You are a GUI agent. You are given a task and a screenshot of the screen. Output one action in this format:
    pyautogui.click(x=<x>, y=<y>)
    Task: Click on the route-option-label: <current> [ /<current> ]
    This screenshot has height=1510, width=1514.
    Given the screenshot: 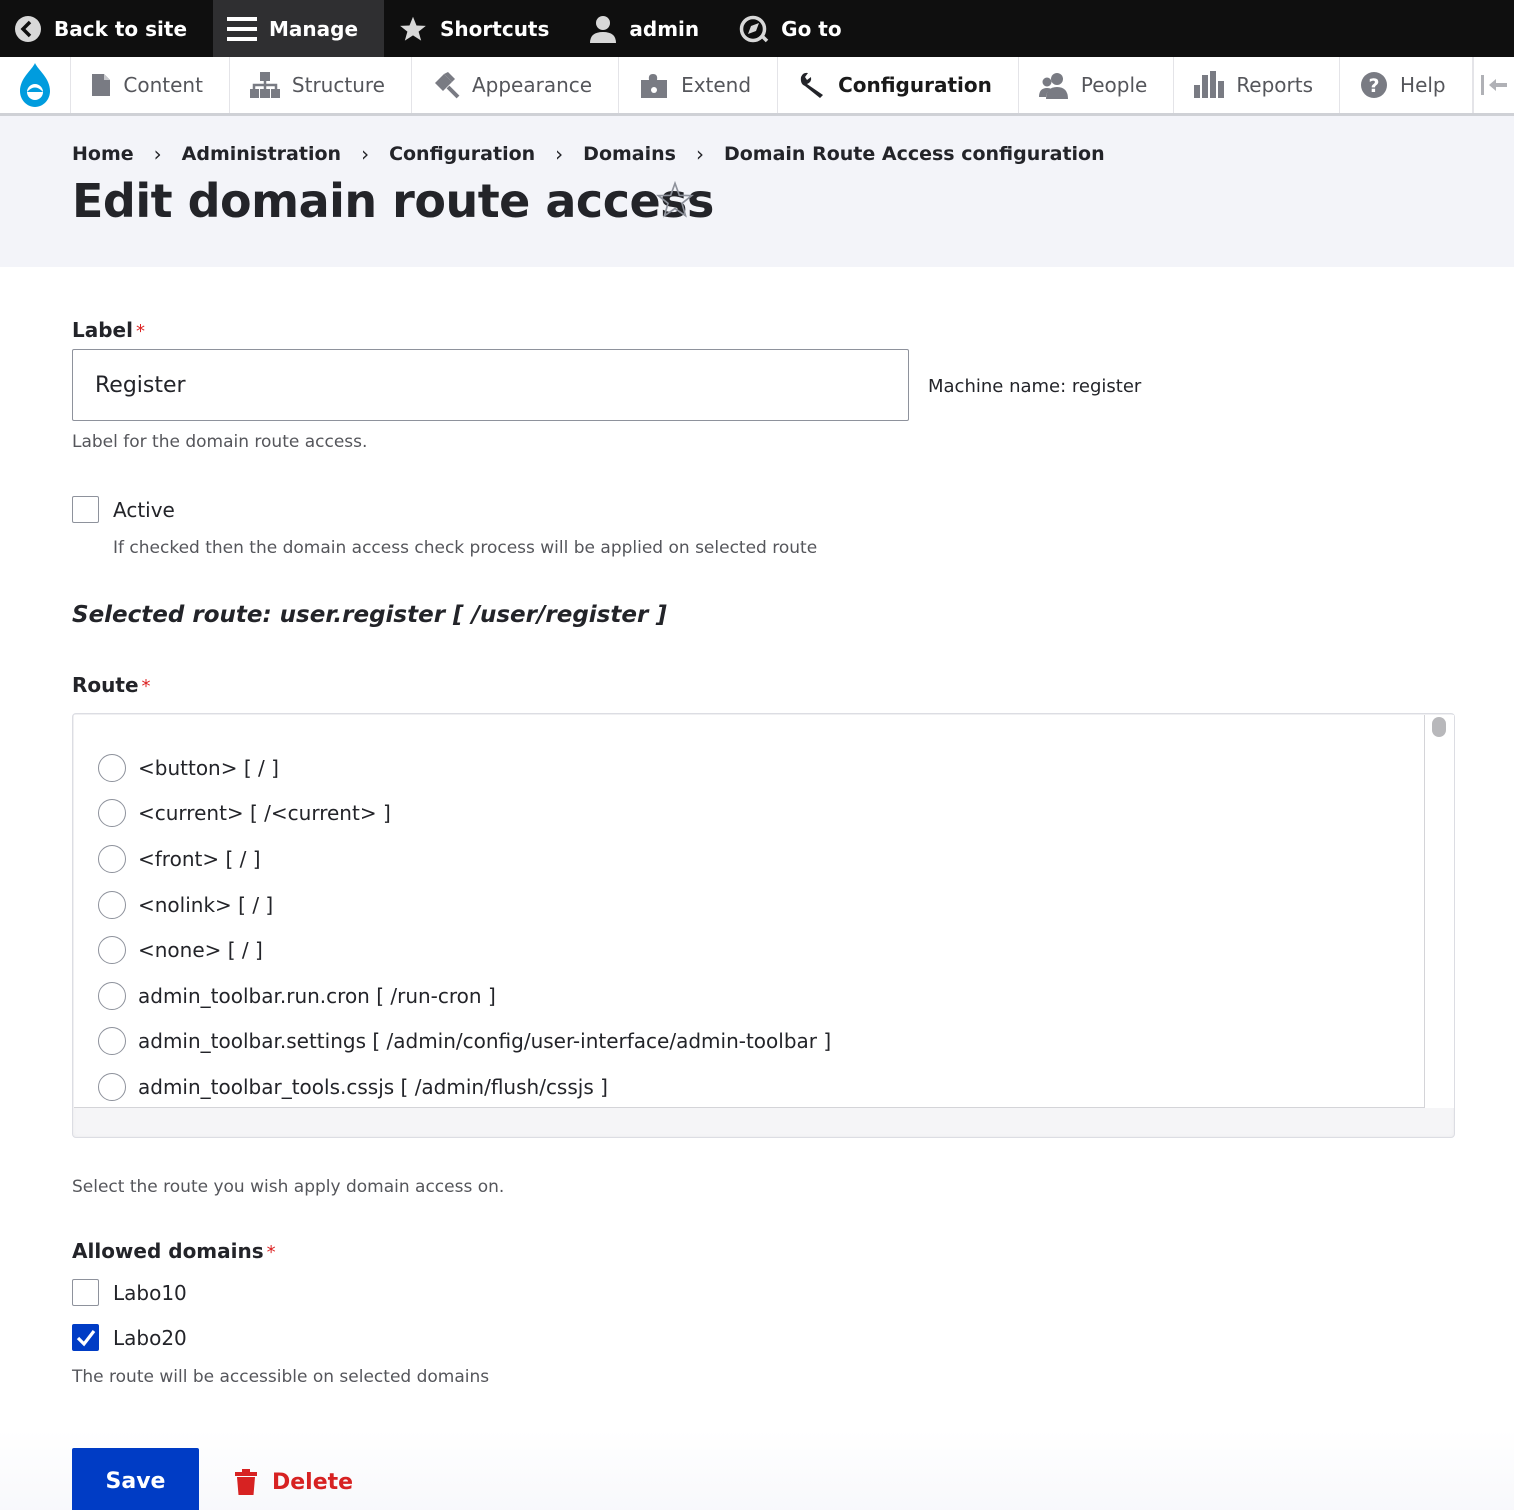 What is the action you would take?
    pyautogui.click(x=264, y=813)
    